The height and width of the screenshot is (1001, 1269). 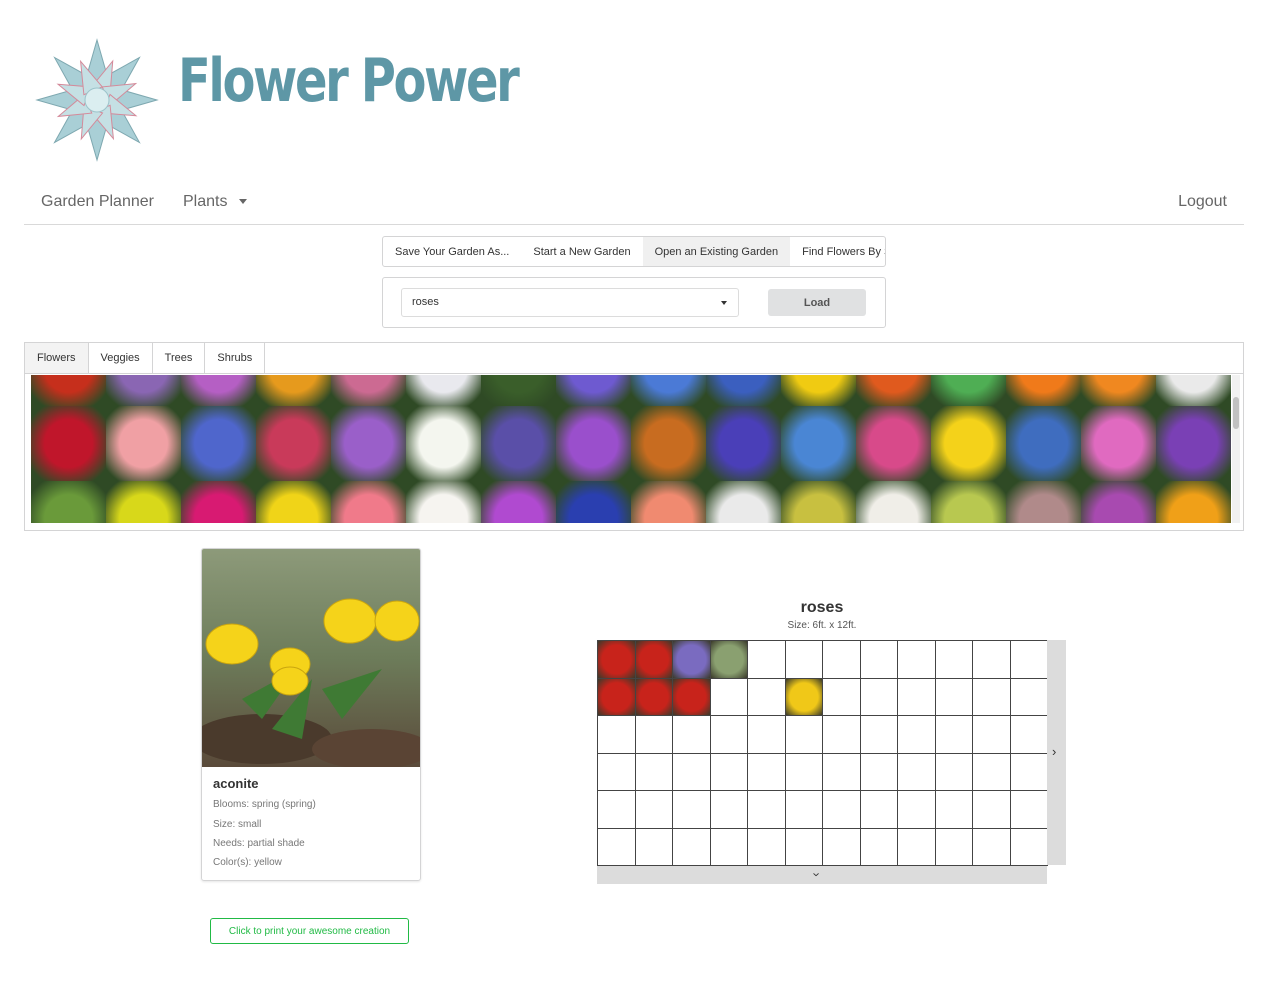 I want to click on scrollbar-thumb, so click(x=1236, y=413).